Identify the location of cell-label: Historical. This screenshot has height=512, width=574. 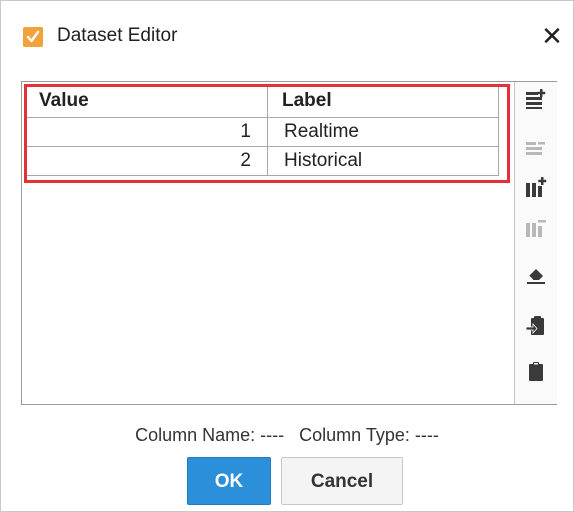
(383, 161).